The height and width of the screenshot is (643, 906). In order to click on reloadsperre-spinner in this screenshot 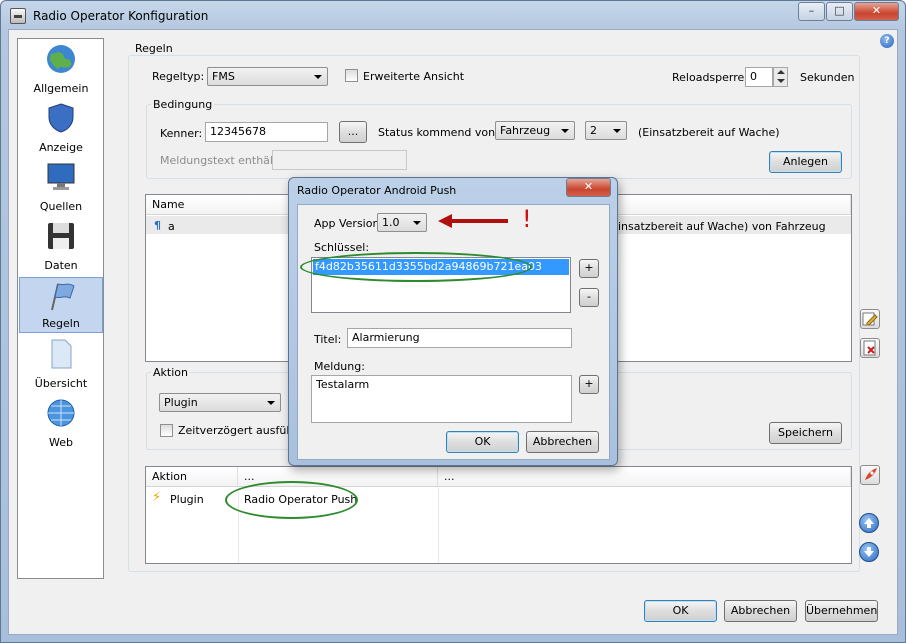, I will do `click(780, 77)`.